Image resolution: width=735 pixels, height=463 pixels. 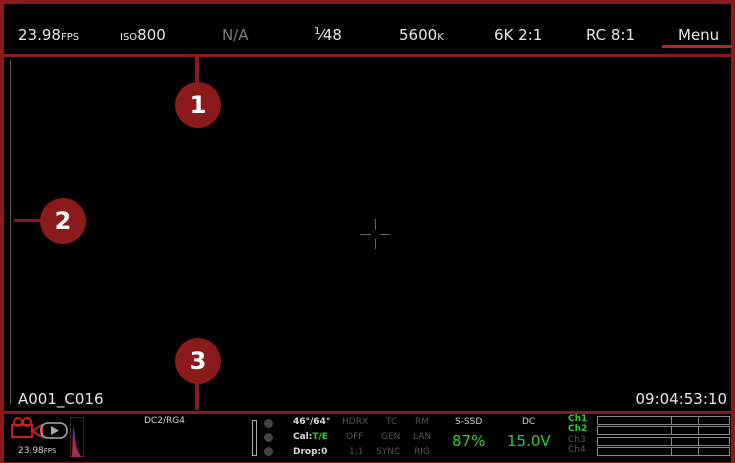 What do you see at coordinates (332, 35) in the screenshot?
I see `shutter-denominator: 48` at bounding box center [332, 35].